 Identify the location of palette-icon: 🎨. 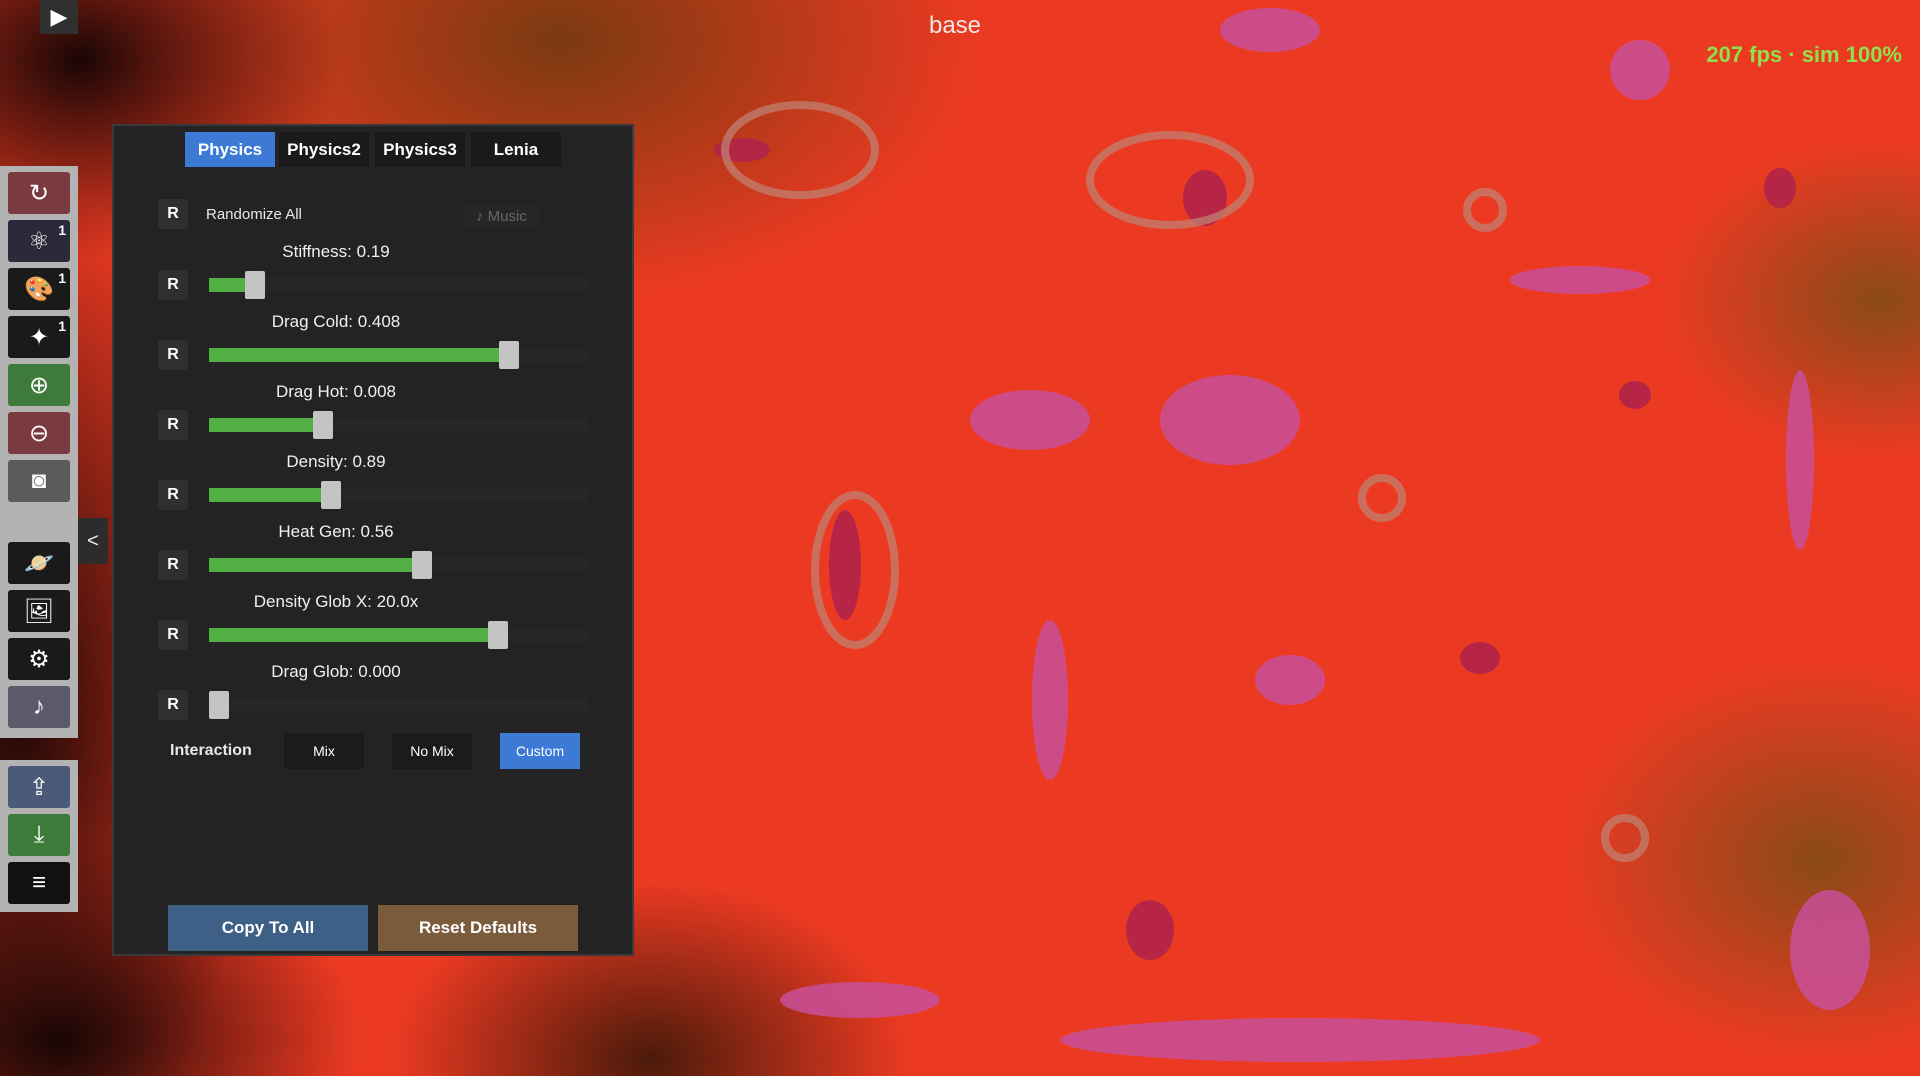
(39, 289).